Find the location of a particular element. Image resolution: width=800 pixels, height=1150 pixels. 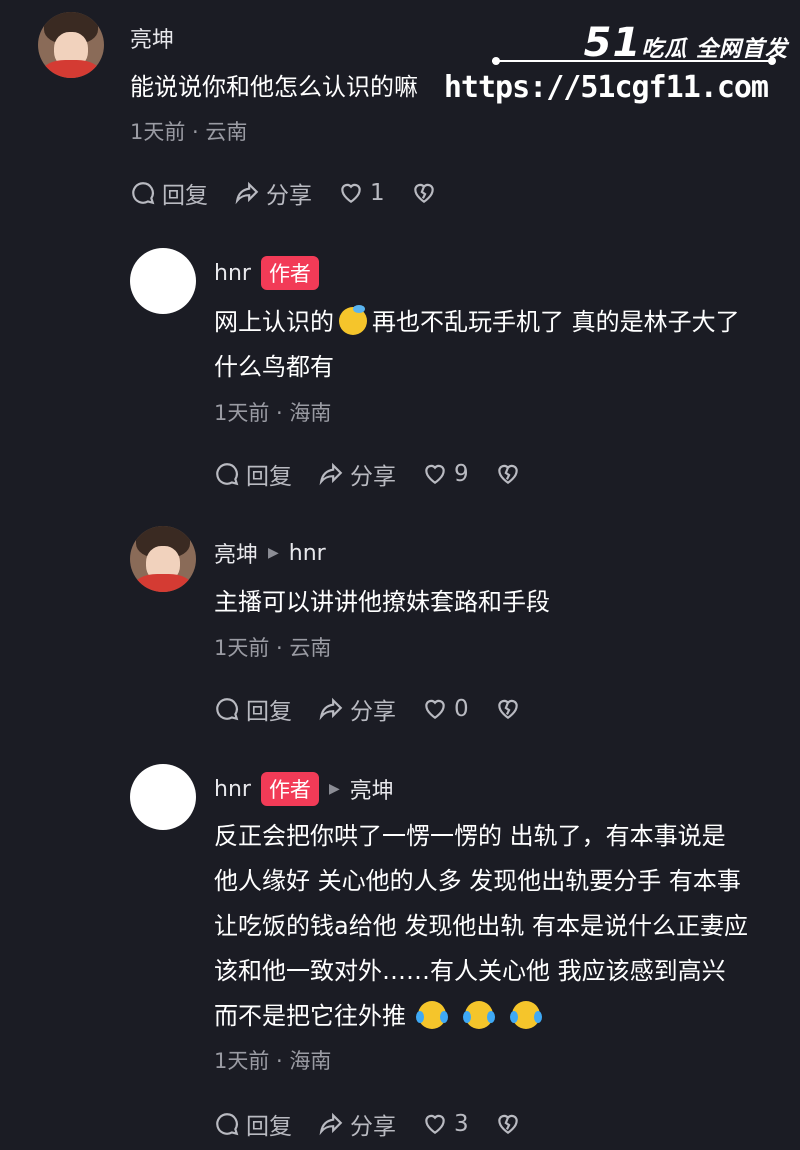

comment-actions: 回复 分享 0 is located at coordinates (380, 709).